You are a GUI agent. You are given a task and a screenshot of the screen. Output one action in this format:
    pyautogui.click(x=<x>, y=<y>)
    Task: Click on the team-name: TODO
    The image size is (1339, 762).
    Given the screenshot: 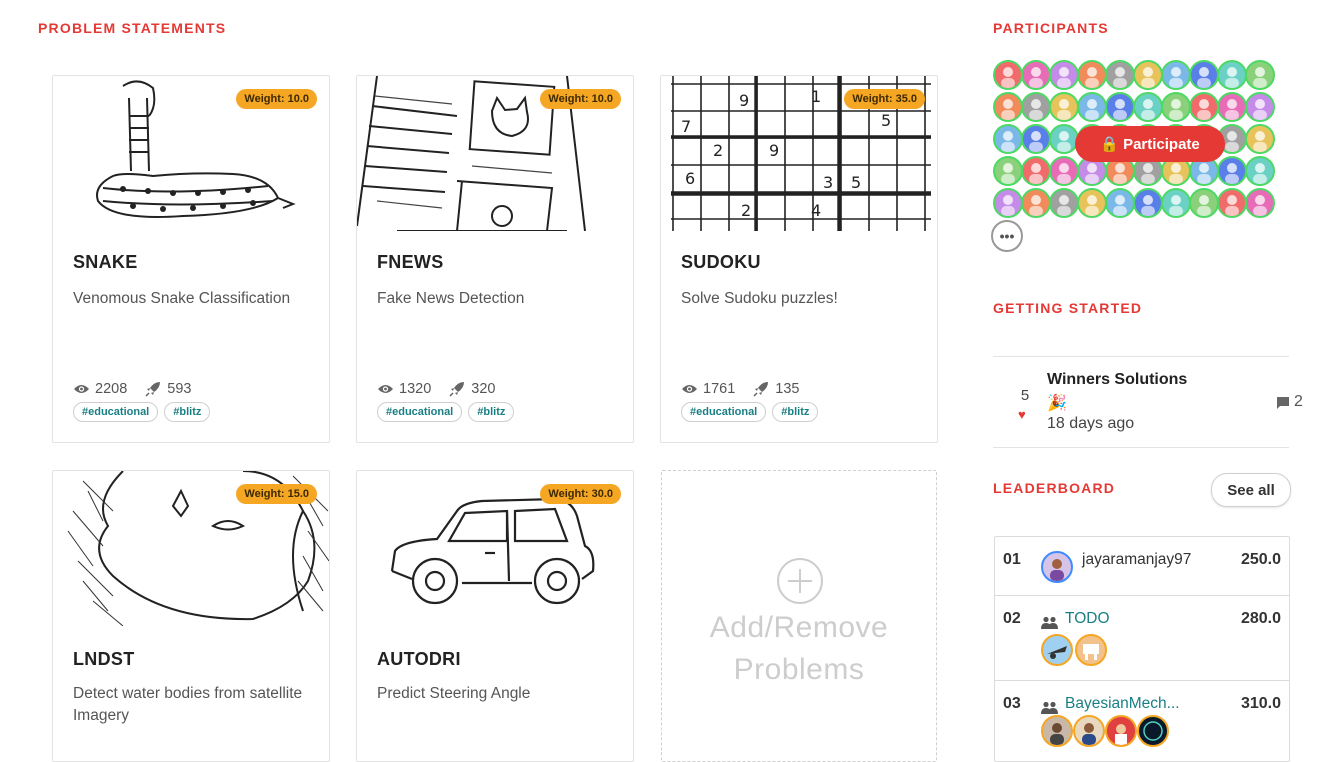 What is the action you would take?
    pyautogui.click(x=1087, y=619)
    